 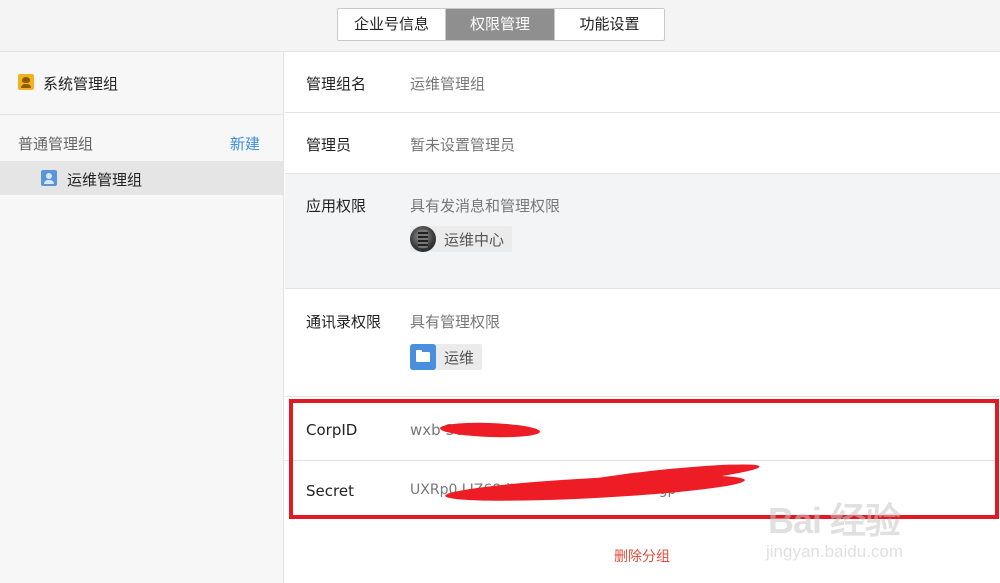 I want to click on secret-value: UXRp0 LIZ68dX43WXJHeXjTAWTrR2gp, so click(x=543, y=490).